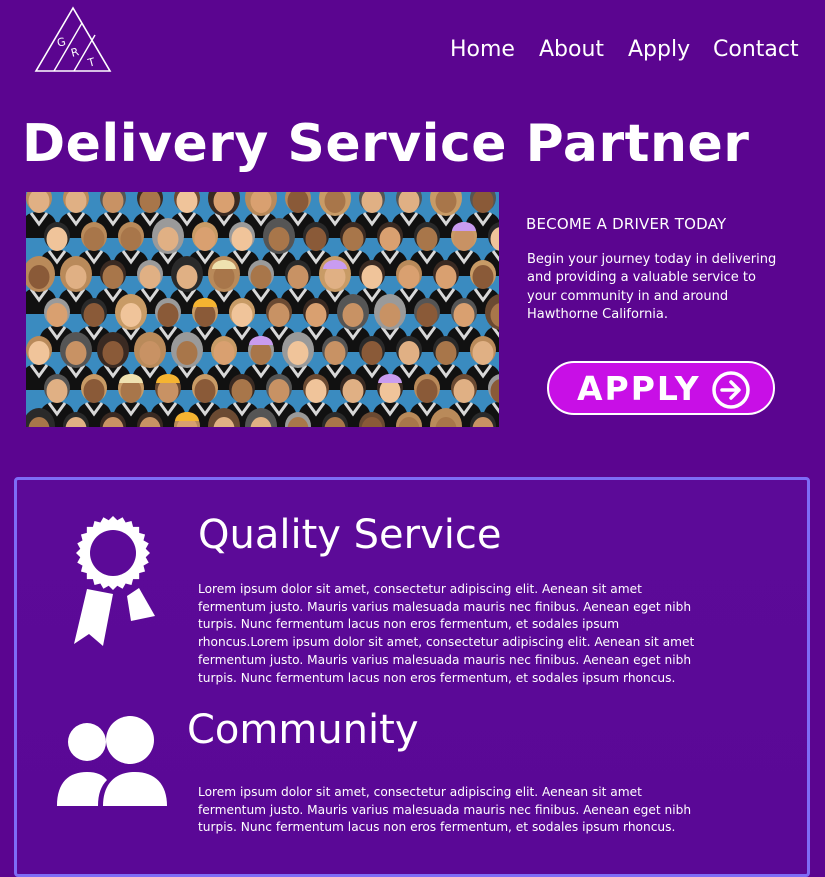  I want to click on page-title: Delivery Service Partner, so click(386, 144).